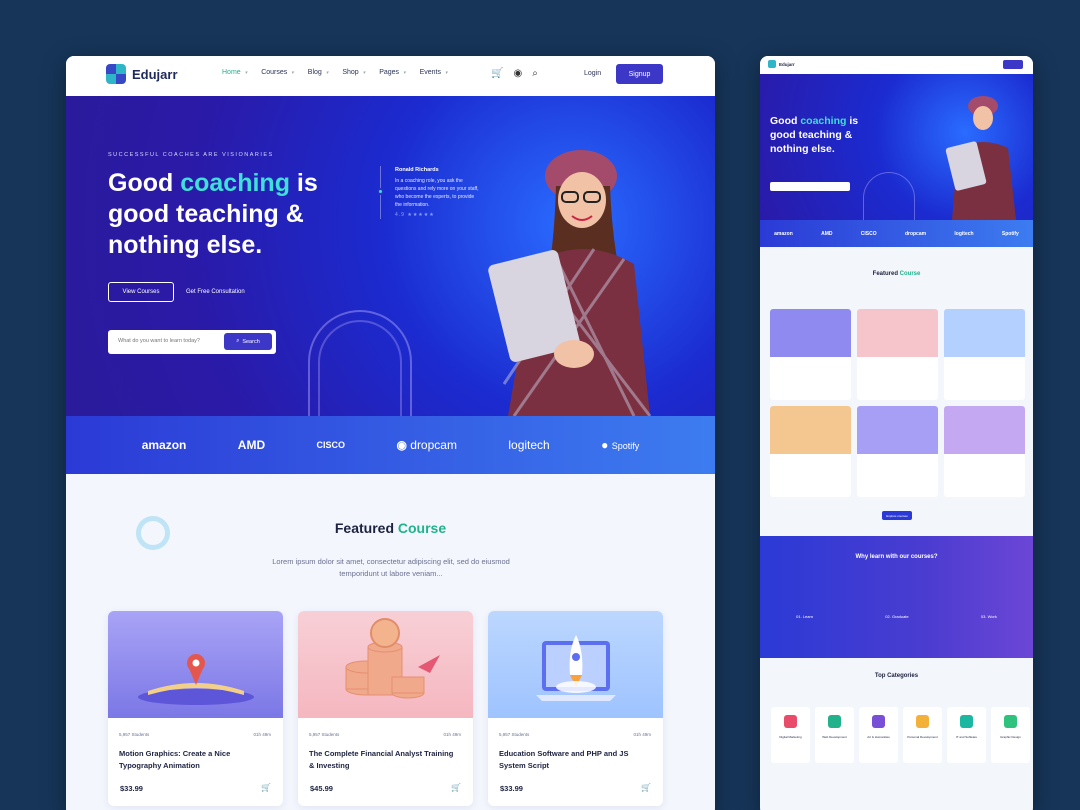 The width and height of the screenshot is (1080, 810). What do you see at coordinates (889, 196) in the screenshot?
I see `arch-decoration` at bounding box center [889, 196].